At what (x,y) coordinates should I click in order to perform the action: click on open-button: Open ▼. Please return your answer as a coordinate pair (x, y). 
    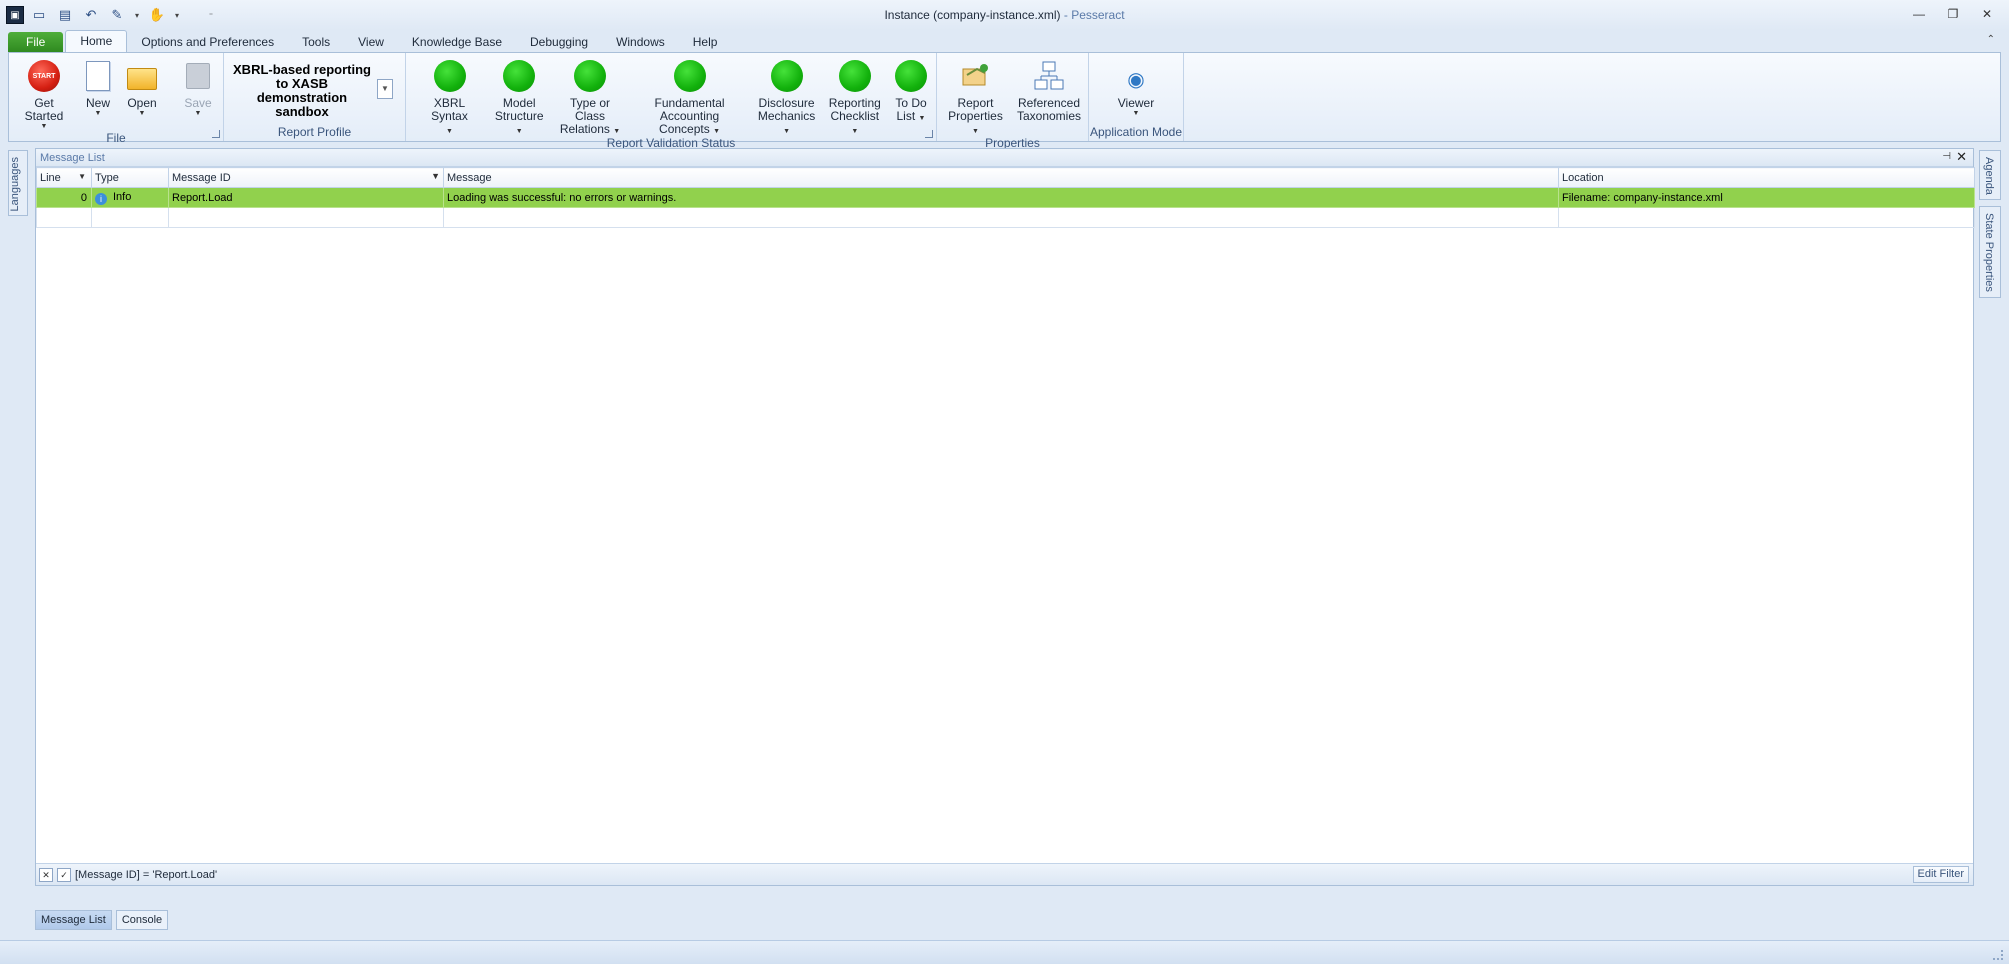
    Looking at the image, I should click on (142, 93).